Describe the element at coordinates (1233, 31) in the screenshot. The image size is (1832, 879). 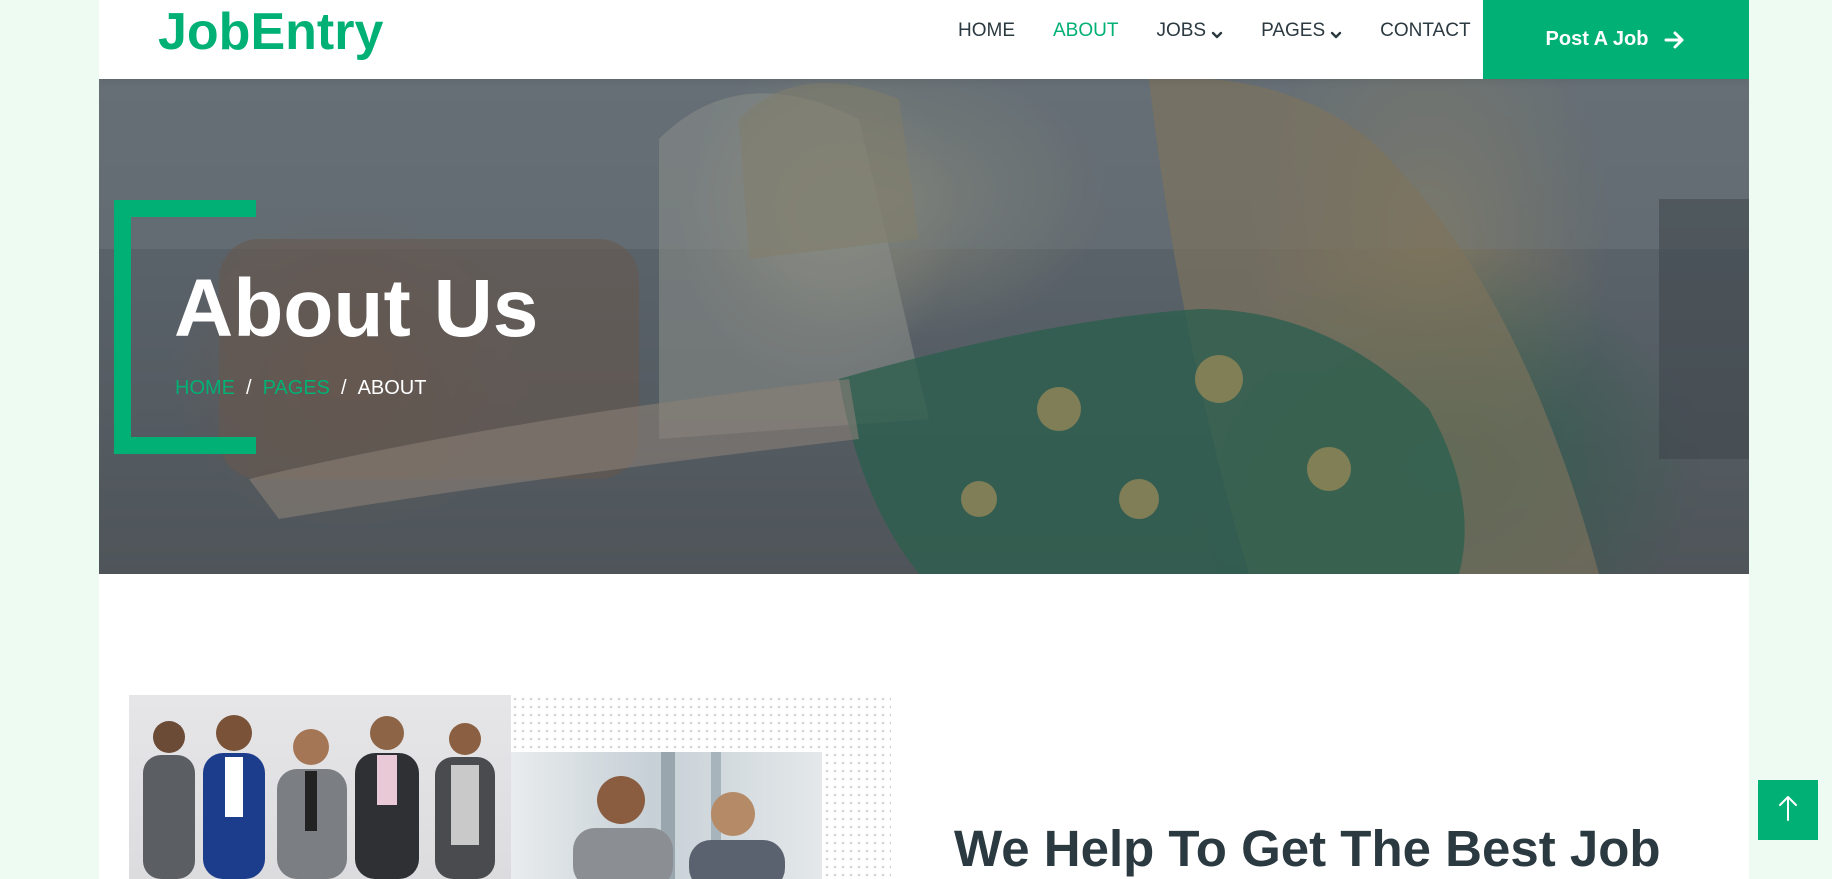
I see `nav-menu: HOME ABOUT JOBS PAGES CONTACT` at that location.